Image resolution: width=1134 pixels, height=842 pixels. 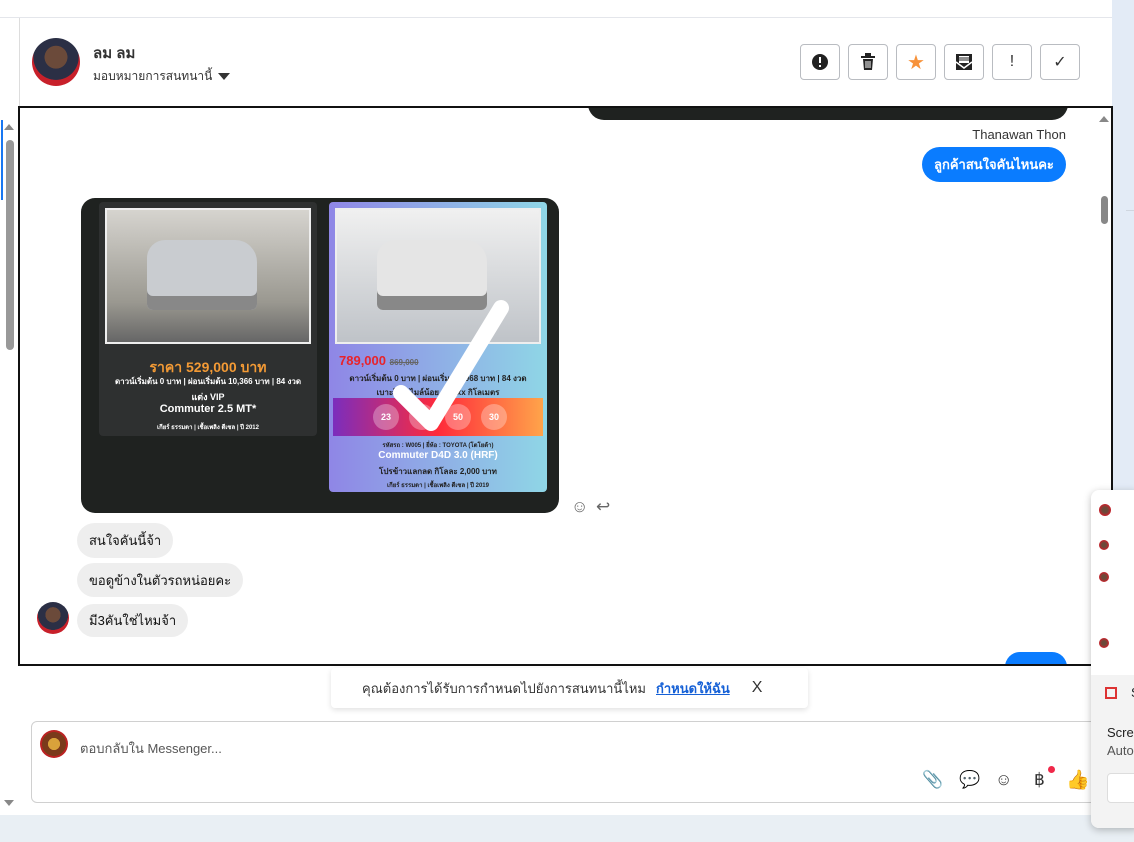 I want to click on notification-dot, so click(x=1051, y=769).